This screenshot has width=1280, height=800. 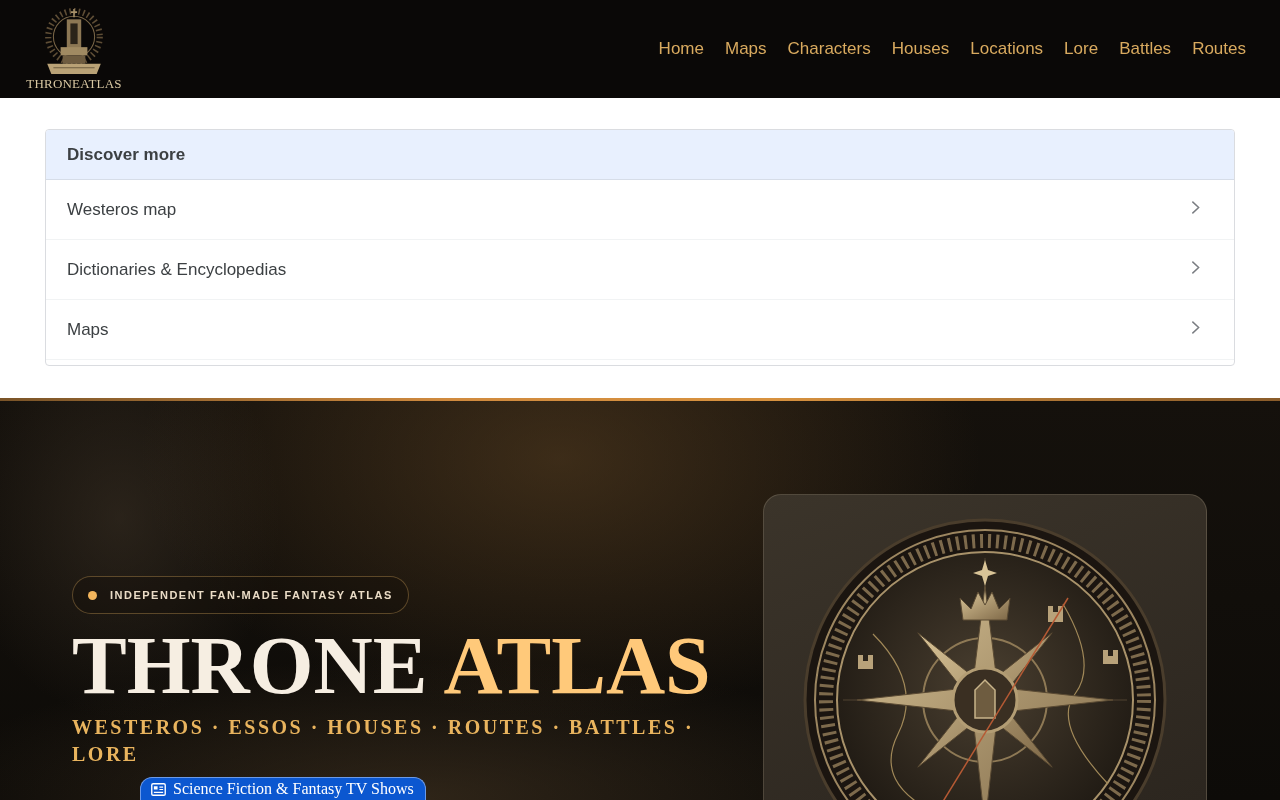 I want to click on nav-link: Battles, so click(x=1145, y=49).